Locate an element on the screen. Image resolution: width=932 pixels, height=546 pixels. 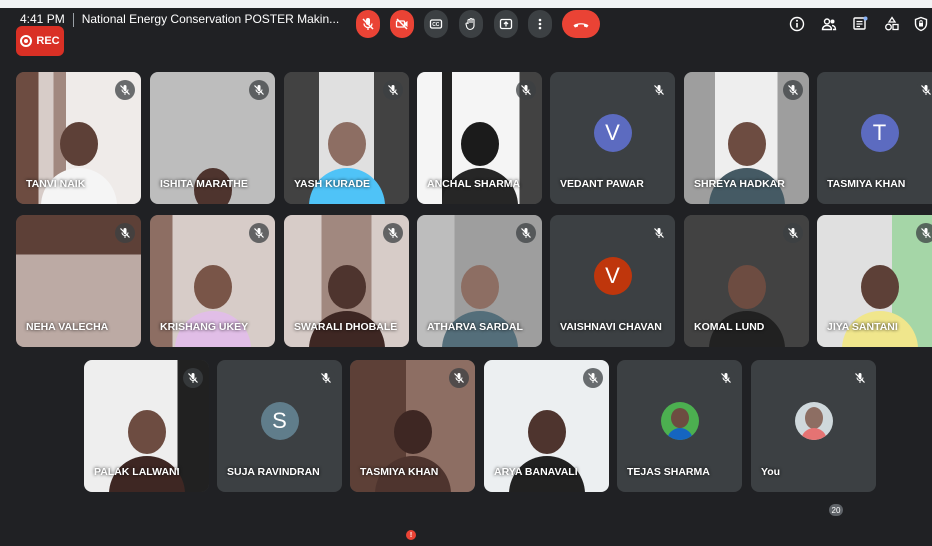
participant-name: KOMAL LUND is located at coordinates (729, 327).